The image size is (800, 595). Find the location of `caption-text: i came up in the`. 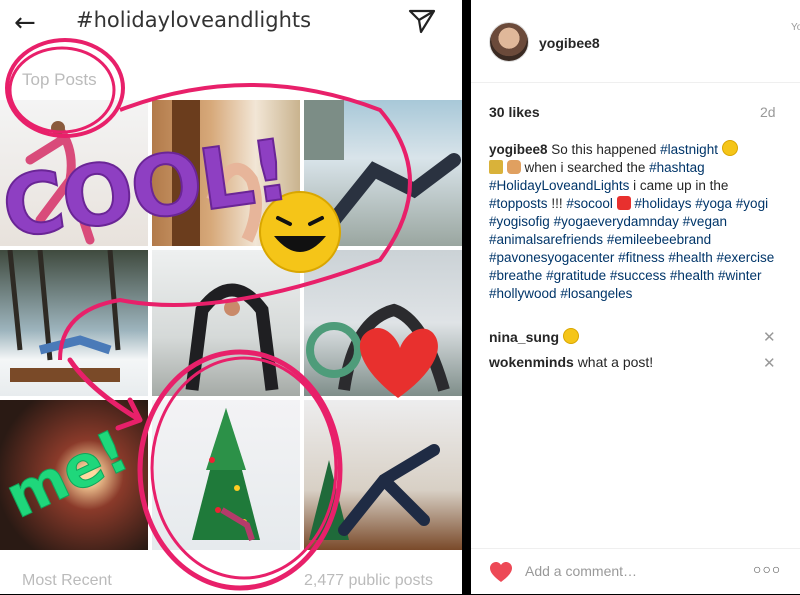

caption-text: i came up in the is located at coordinates (681, 185).